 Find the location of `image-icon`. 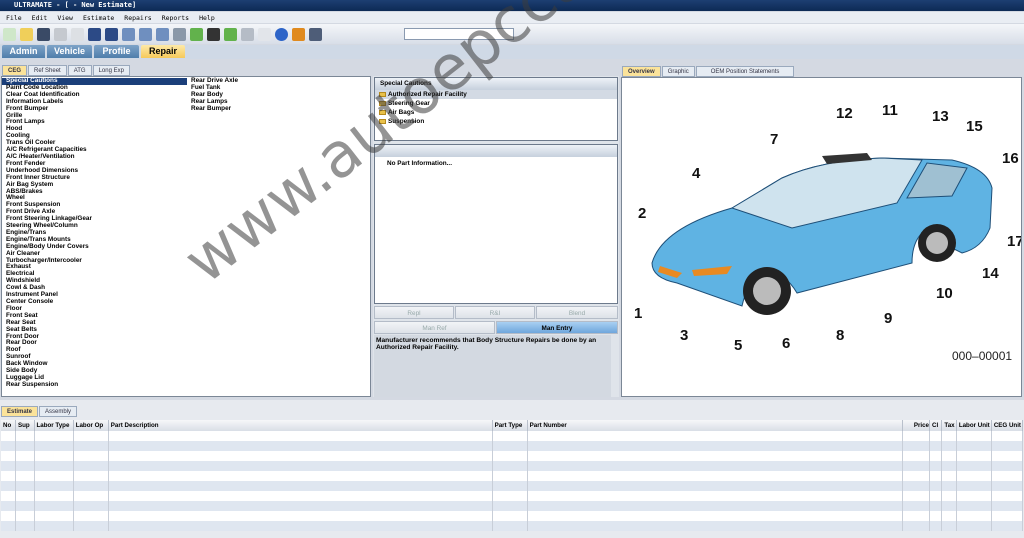

image-icon is located at coordinates (230, 34).